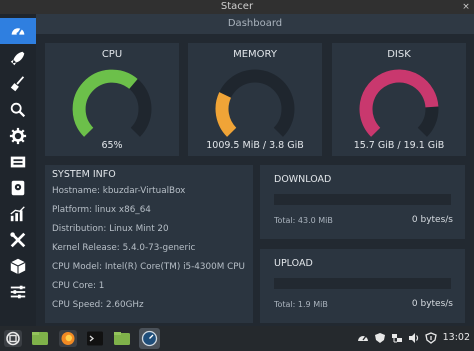  What do you see at coordinates (432, 220) in the screenshot?
I see `download-speed: 0 bytes/s` at bounding box center [432, 220].